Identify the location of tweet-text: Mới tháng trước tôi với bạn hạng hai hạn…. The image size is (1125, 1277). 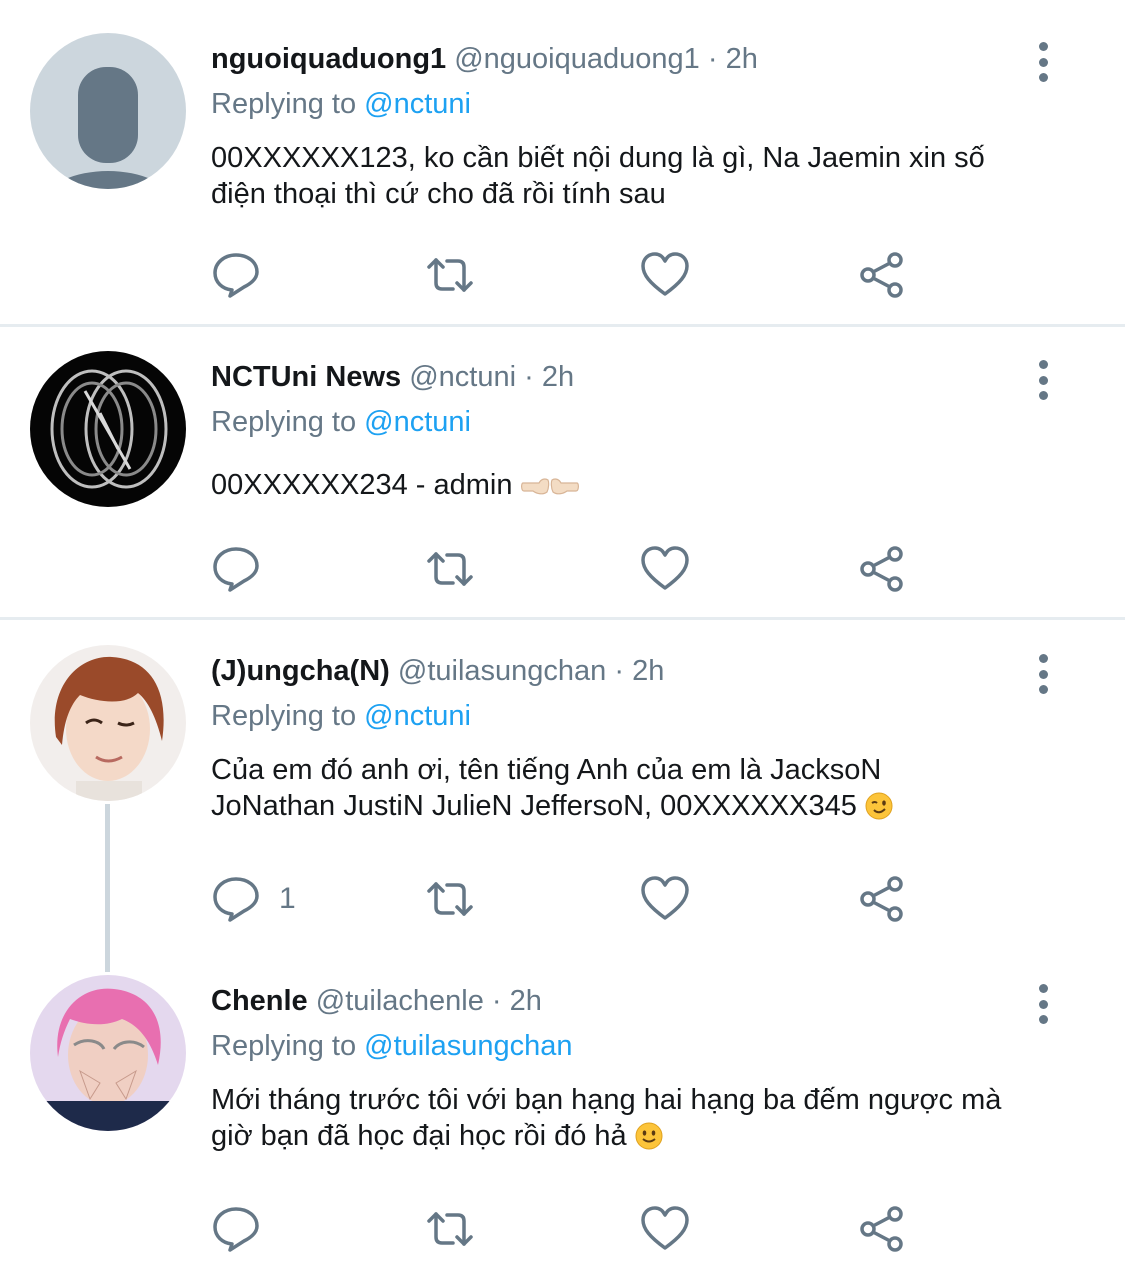
(633, 1120).